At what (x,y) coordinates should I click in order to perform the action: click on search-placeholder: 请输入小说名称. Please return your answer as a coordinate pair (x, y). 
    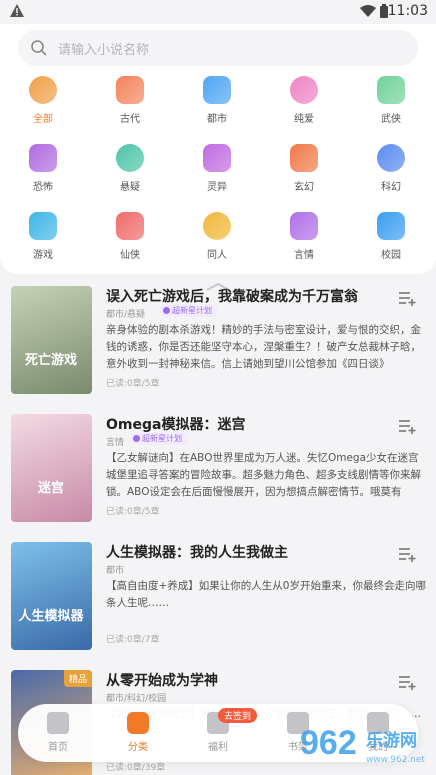
    Looking at the image, I should click on (104, 50).